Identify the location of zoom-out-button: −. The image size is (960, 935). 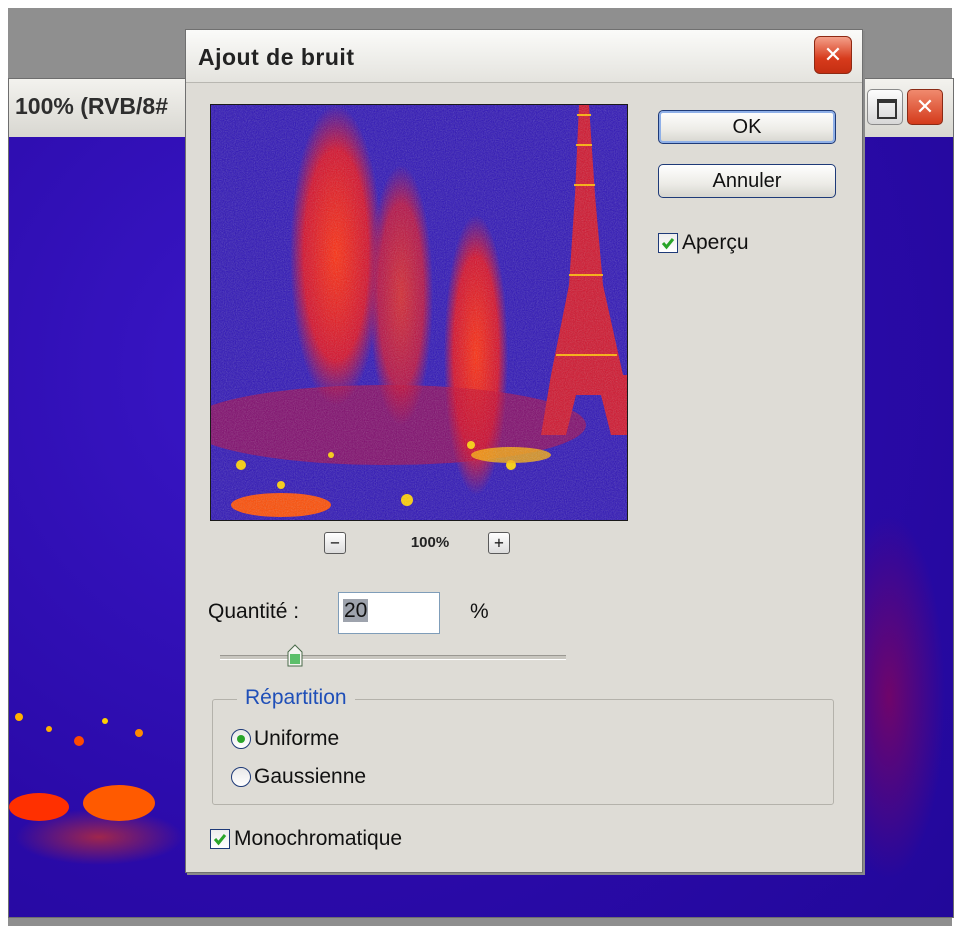
(335, 543).